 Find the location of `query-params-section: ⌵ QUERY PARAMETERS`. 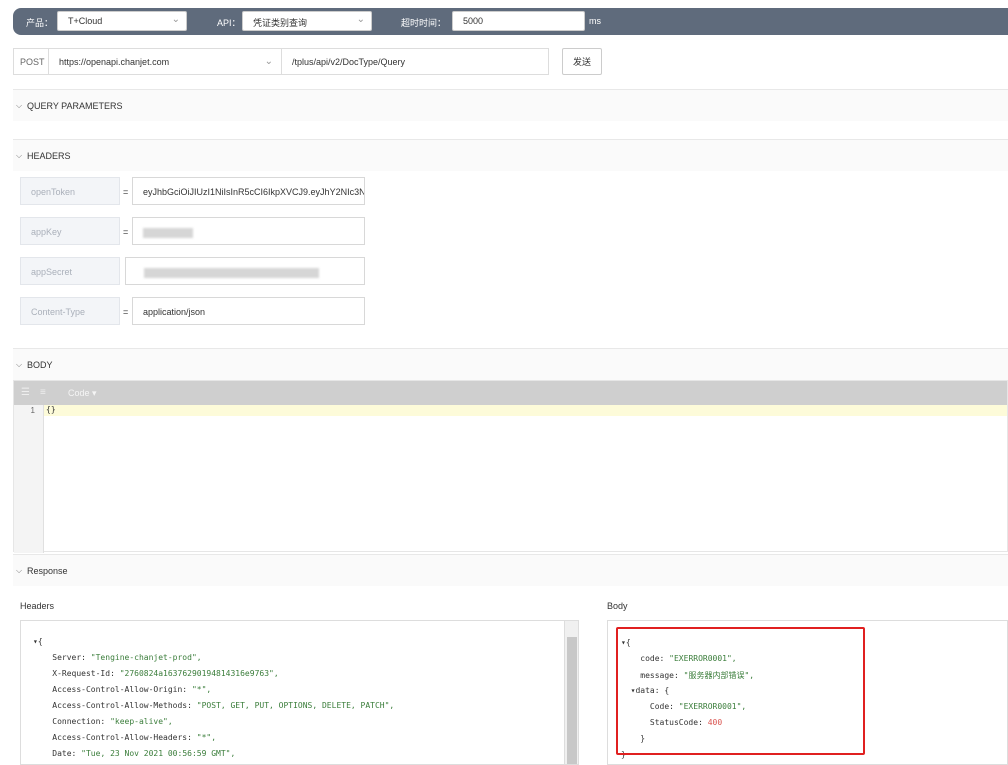

query-params-section: ⌵ QUERY PARAMETERS is located at coordinates (510, 105).